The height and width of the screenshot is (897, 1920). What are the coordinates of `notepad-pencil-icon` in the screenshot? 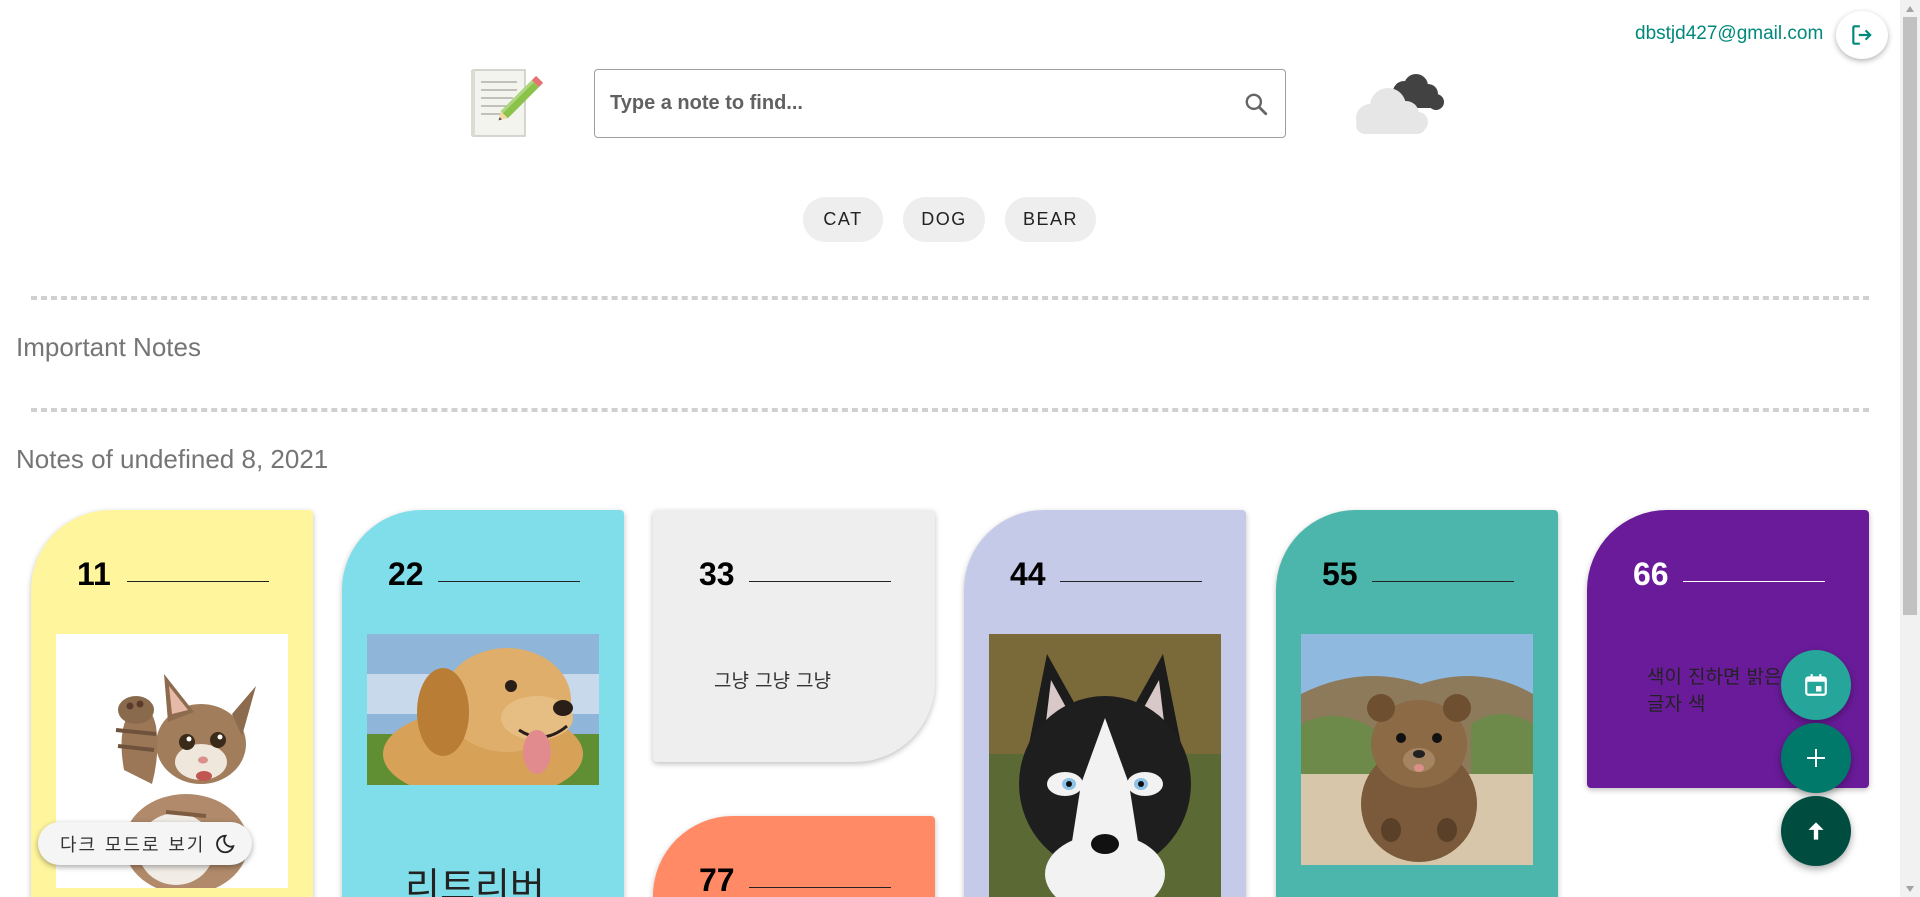 It's located at (507, 103).